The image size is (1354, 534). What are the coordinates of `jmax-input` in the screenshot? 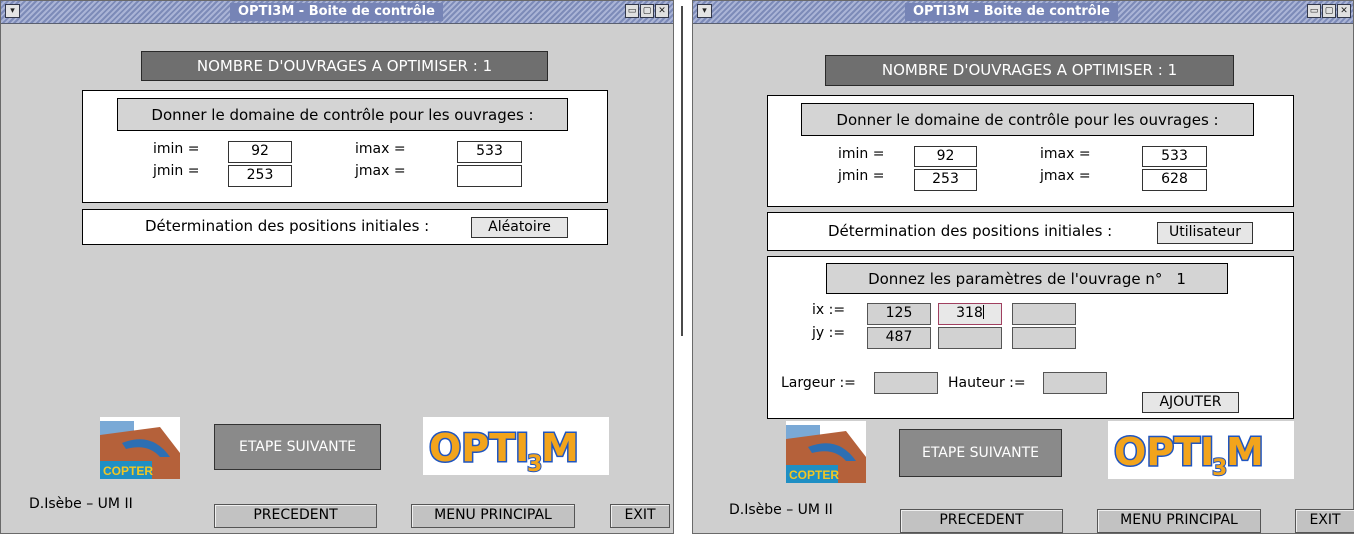 It's located at (489, 176).